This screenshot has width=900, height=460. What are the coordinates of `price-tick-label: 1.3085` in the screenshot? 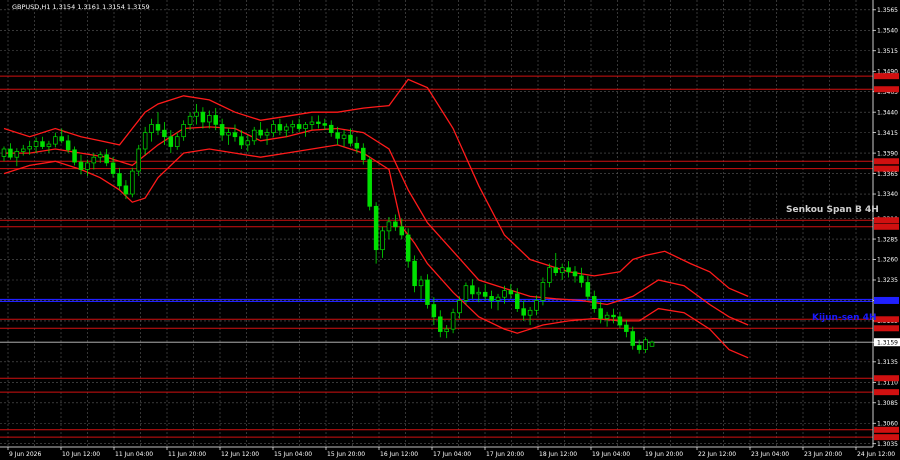 It's located at (887, 403).